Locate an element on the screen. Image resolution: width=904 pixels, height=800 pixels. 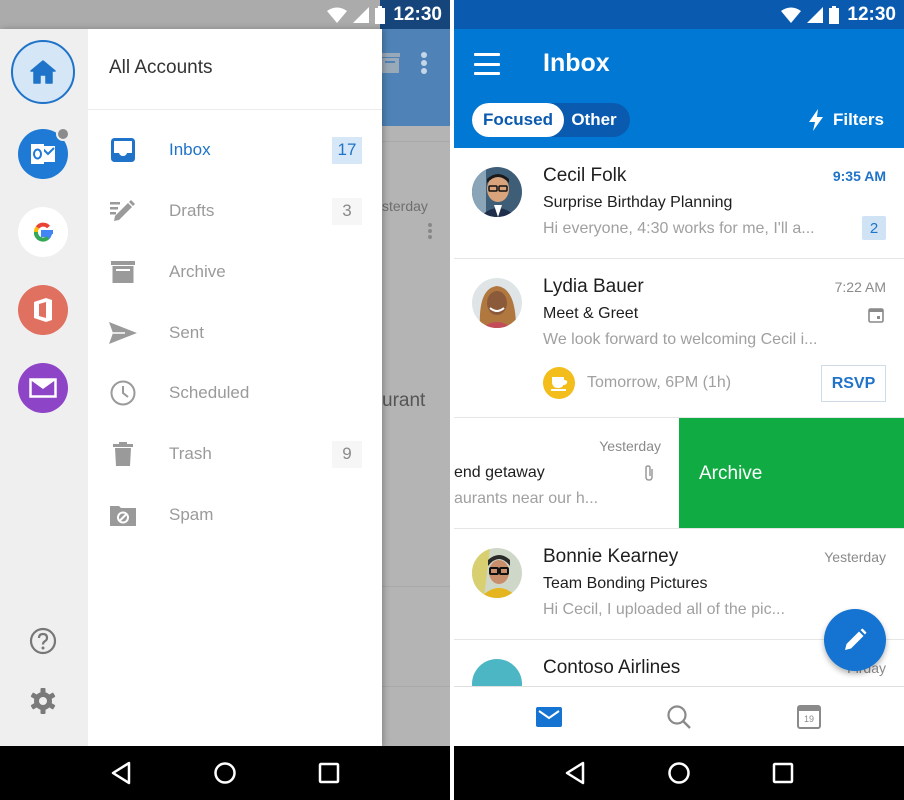
unread-count: 17 is located at coordinates (347, 150).